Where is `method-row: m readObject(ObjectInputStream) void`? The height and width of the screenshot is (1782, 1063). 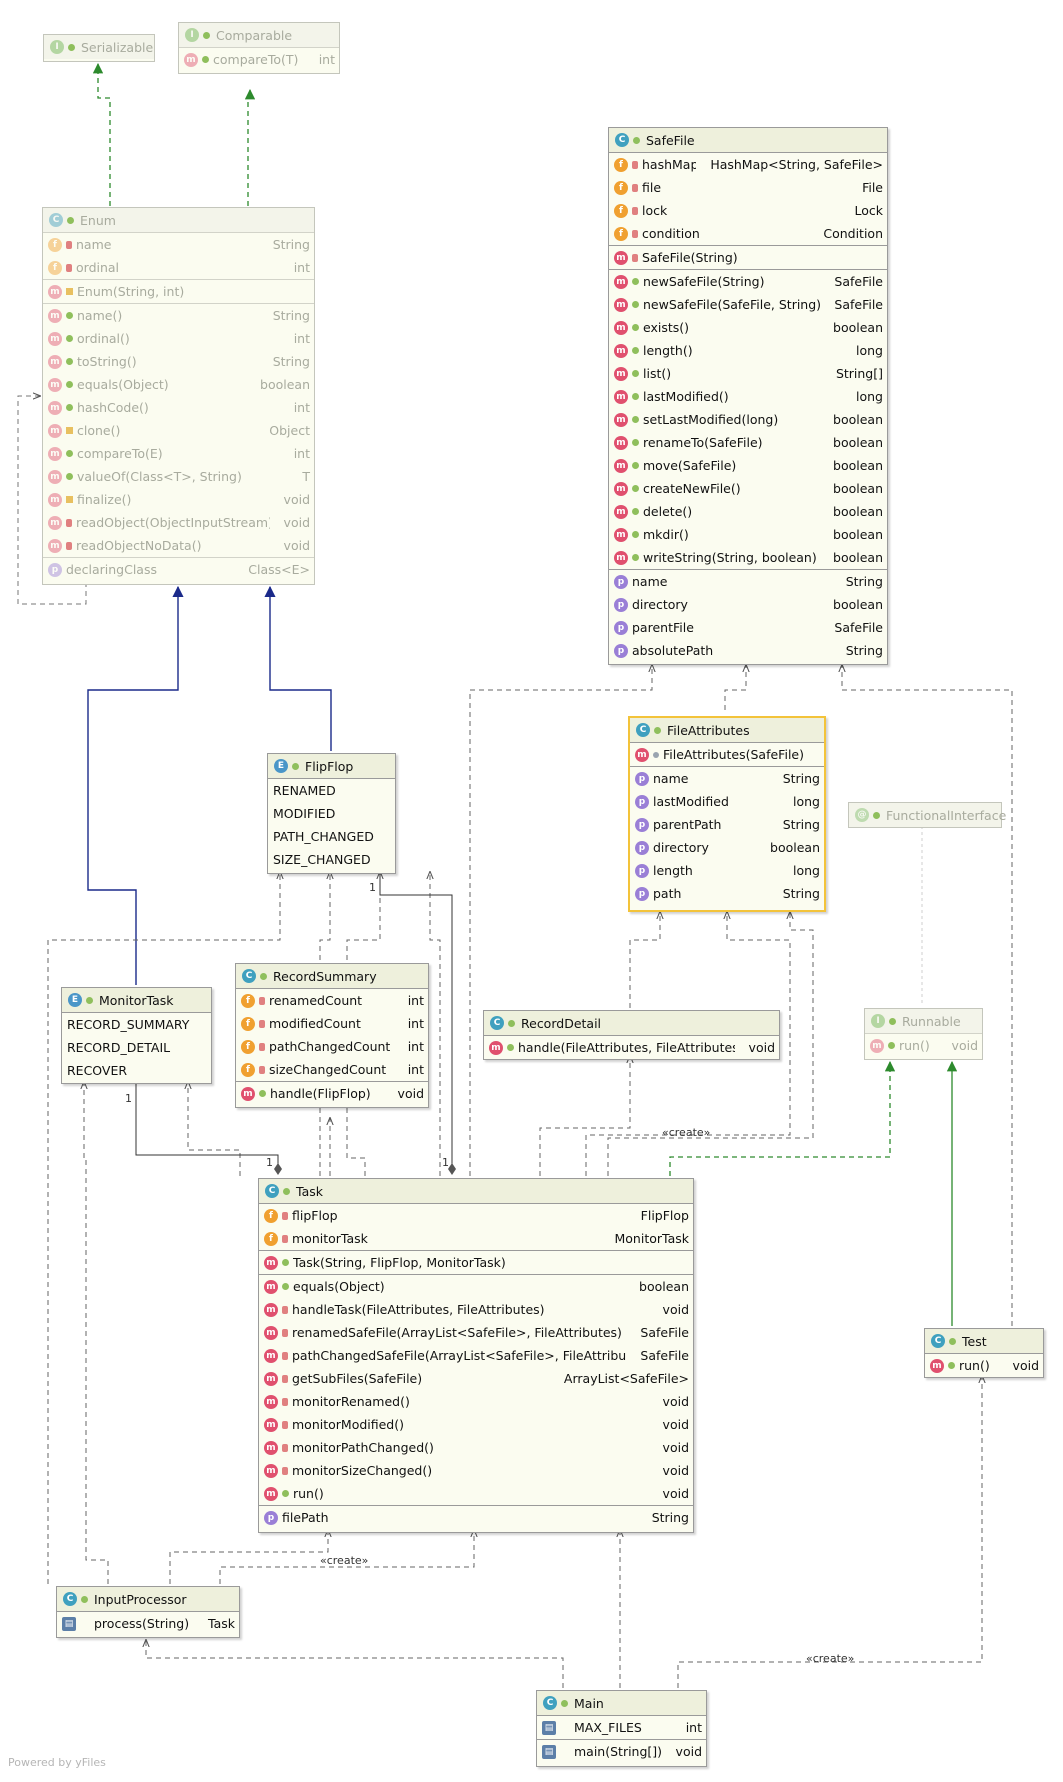
method-row: m readObject(ObjectInputStream) void is located at coordinates (178, 522).